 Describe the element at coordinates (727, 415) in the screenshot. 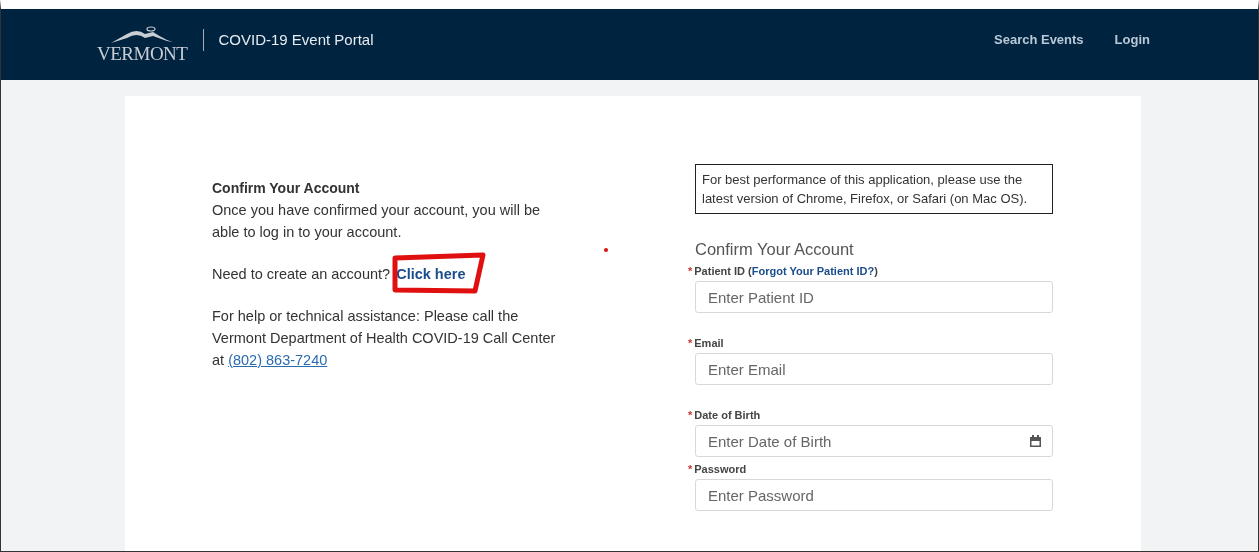

I see `label-text: Date of Birth` at that location.